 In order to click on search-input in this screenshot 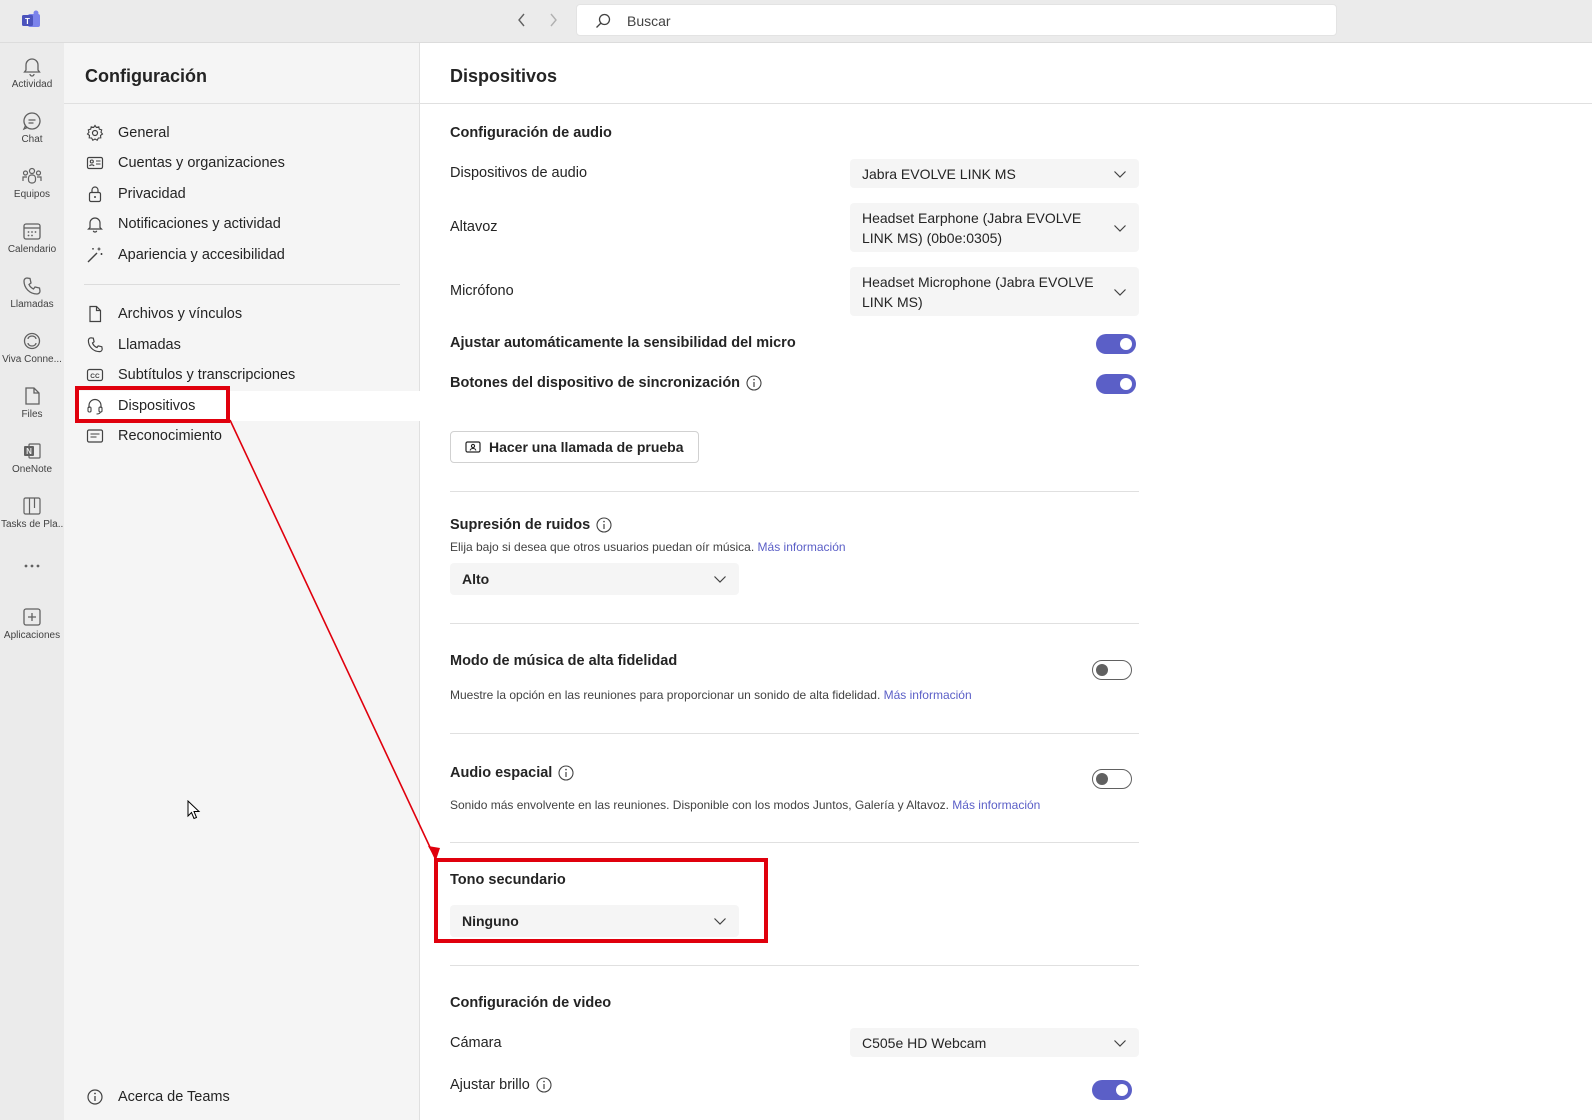, I will do `click(952, 21)`.